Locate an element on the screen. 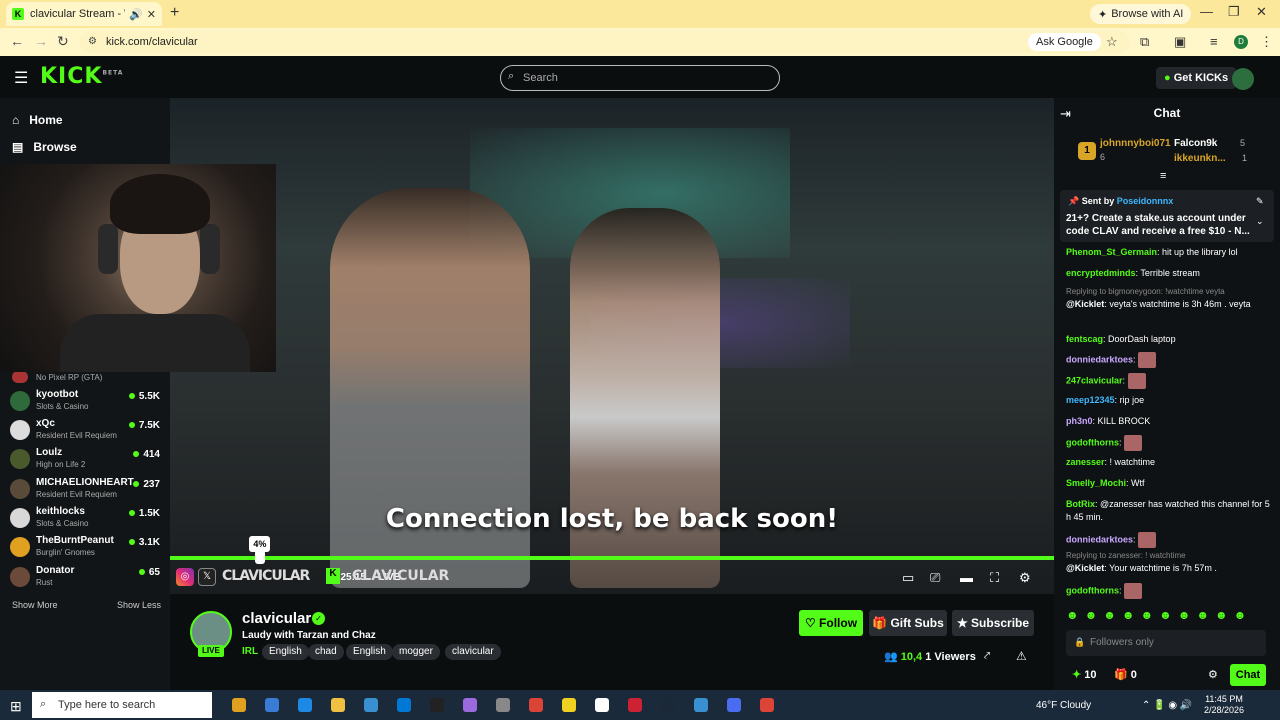 The height and width of the screenshot is (720, 1280). report-icon: ⚠ is located at coordinates (1021, 656).